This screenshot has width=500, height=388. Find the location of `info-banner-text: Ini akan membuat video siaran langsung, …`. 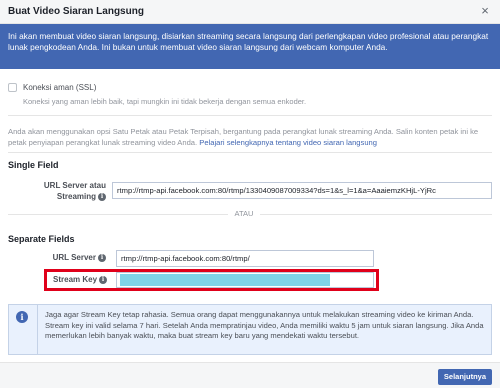

info-banner-text: Ini akan membuat video siaran langsung, … is located at coordinates (248, 41).